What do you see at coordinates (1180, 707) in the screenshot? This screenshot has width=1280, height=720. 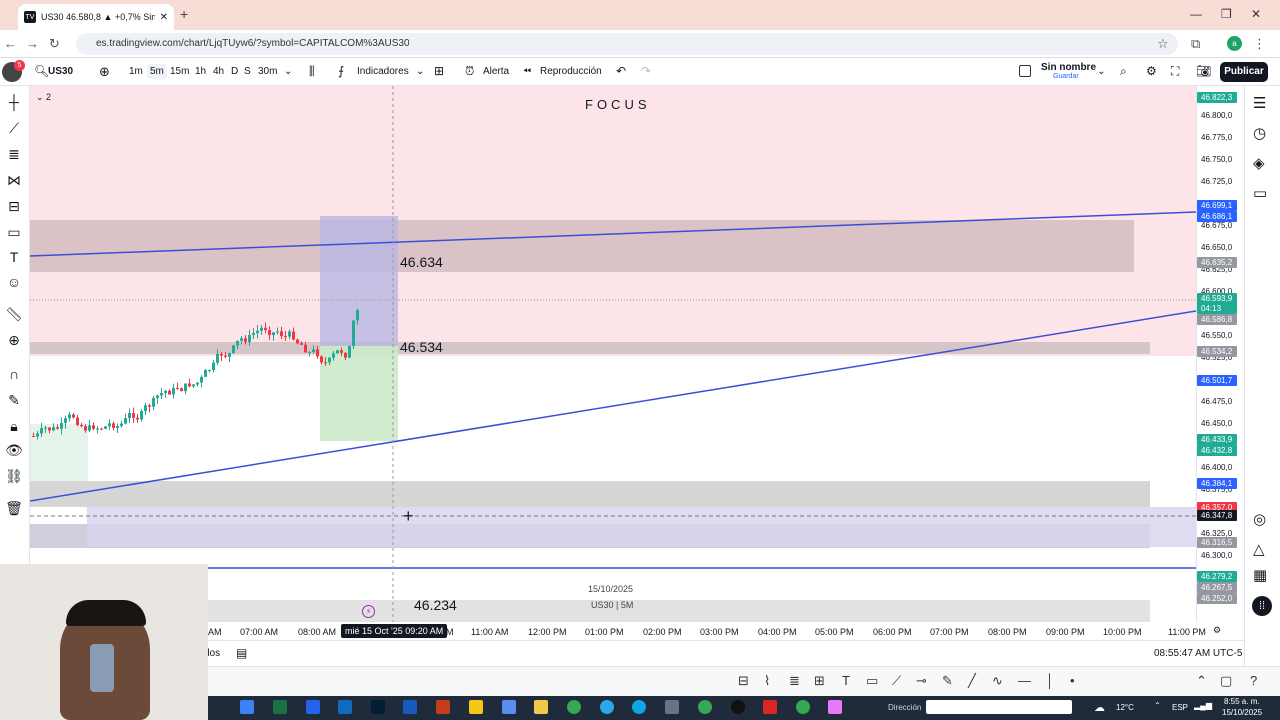 I see `language-indicator: ESP` at bounding box center [1180, 707].